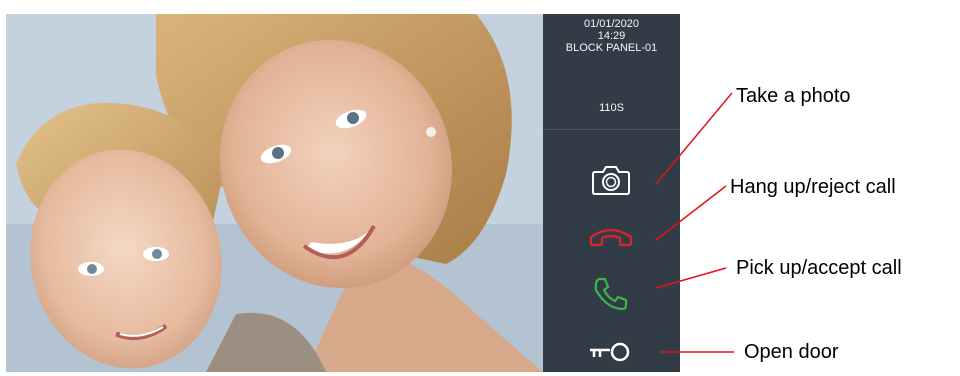 Image resolution: width=960 pixels, height=376 pixels. I want to click on callout-take-photo: Take a photo, so click(793, 96).